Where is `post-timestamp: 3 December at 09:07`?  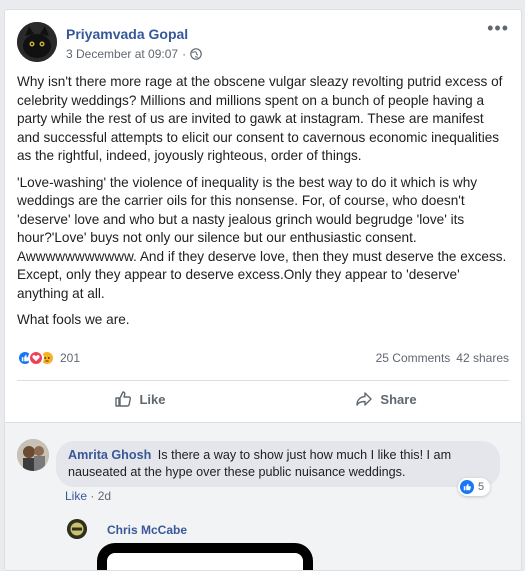 post-timestamp: 3 December at 09:07 is located at coordinates (122, 54).